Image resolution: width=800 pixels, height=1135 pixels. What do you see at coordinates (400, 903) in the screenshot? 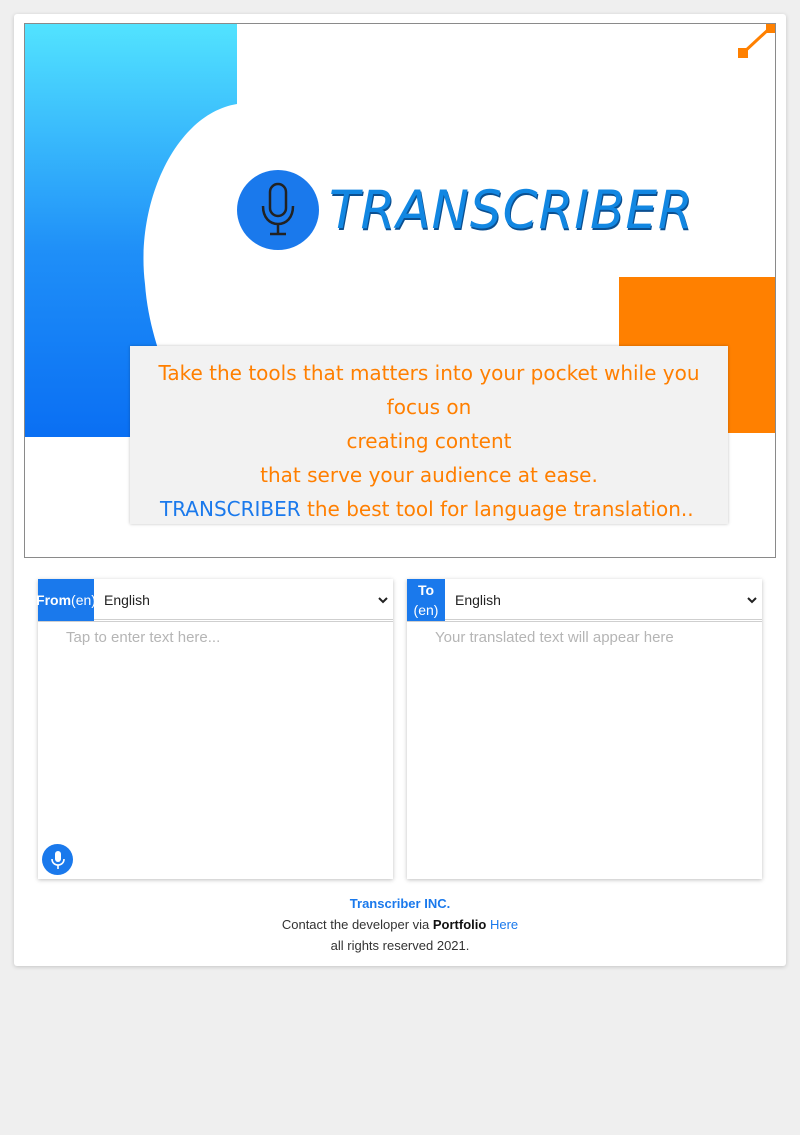
I see `company-name: Transcriber INC.` at bounding box center [400, 903].